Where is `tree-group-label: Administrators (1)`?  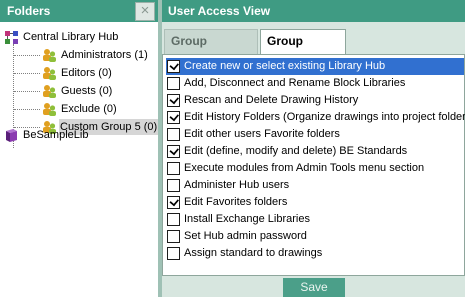 tree-group-label: Administrators (1) is located at coordinates (104, 55).